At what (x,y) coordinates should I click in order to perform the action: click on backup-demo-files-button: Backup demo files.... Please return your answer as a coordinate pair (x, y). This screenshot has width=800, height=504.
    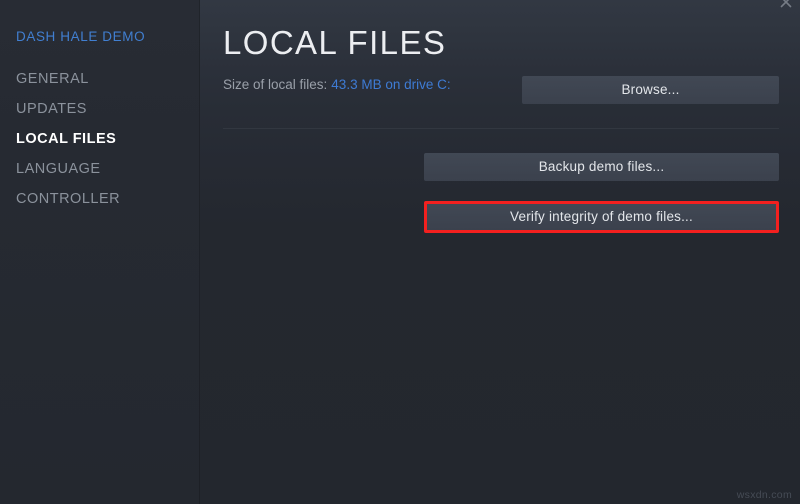
    Looking at the image, I should click on (601, 167).